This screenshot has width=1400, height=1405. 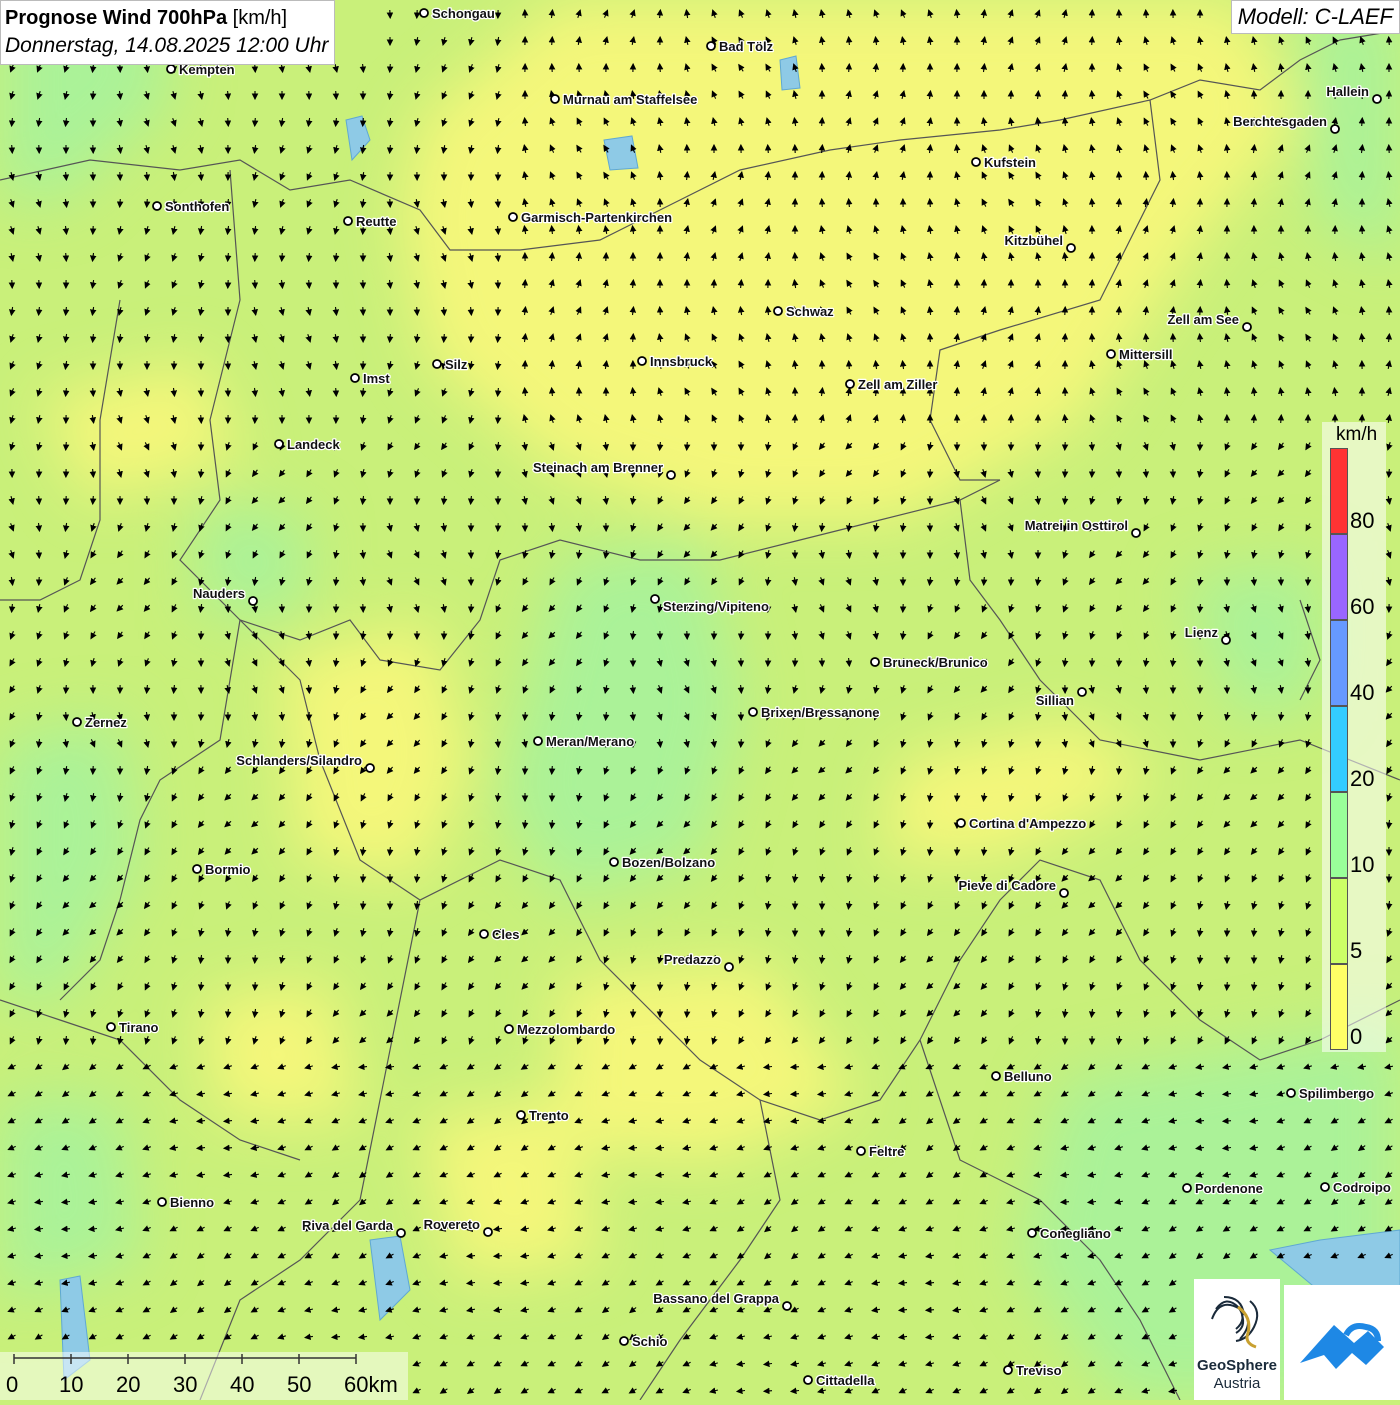 What do you see at coordinates (463, 13) in the screenshot?
I see `city-label: Schongau` at bounding box center [463, 13].